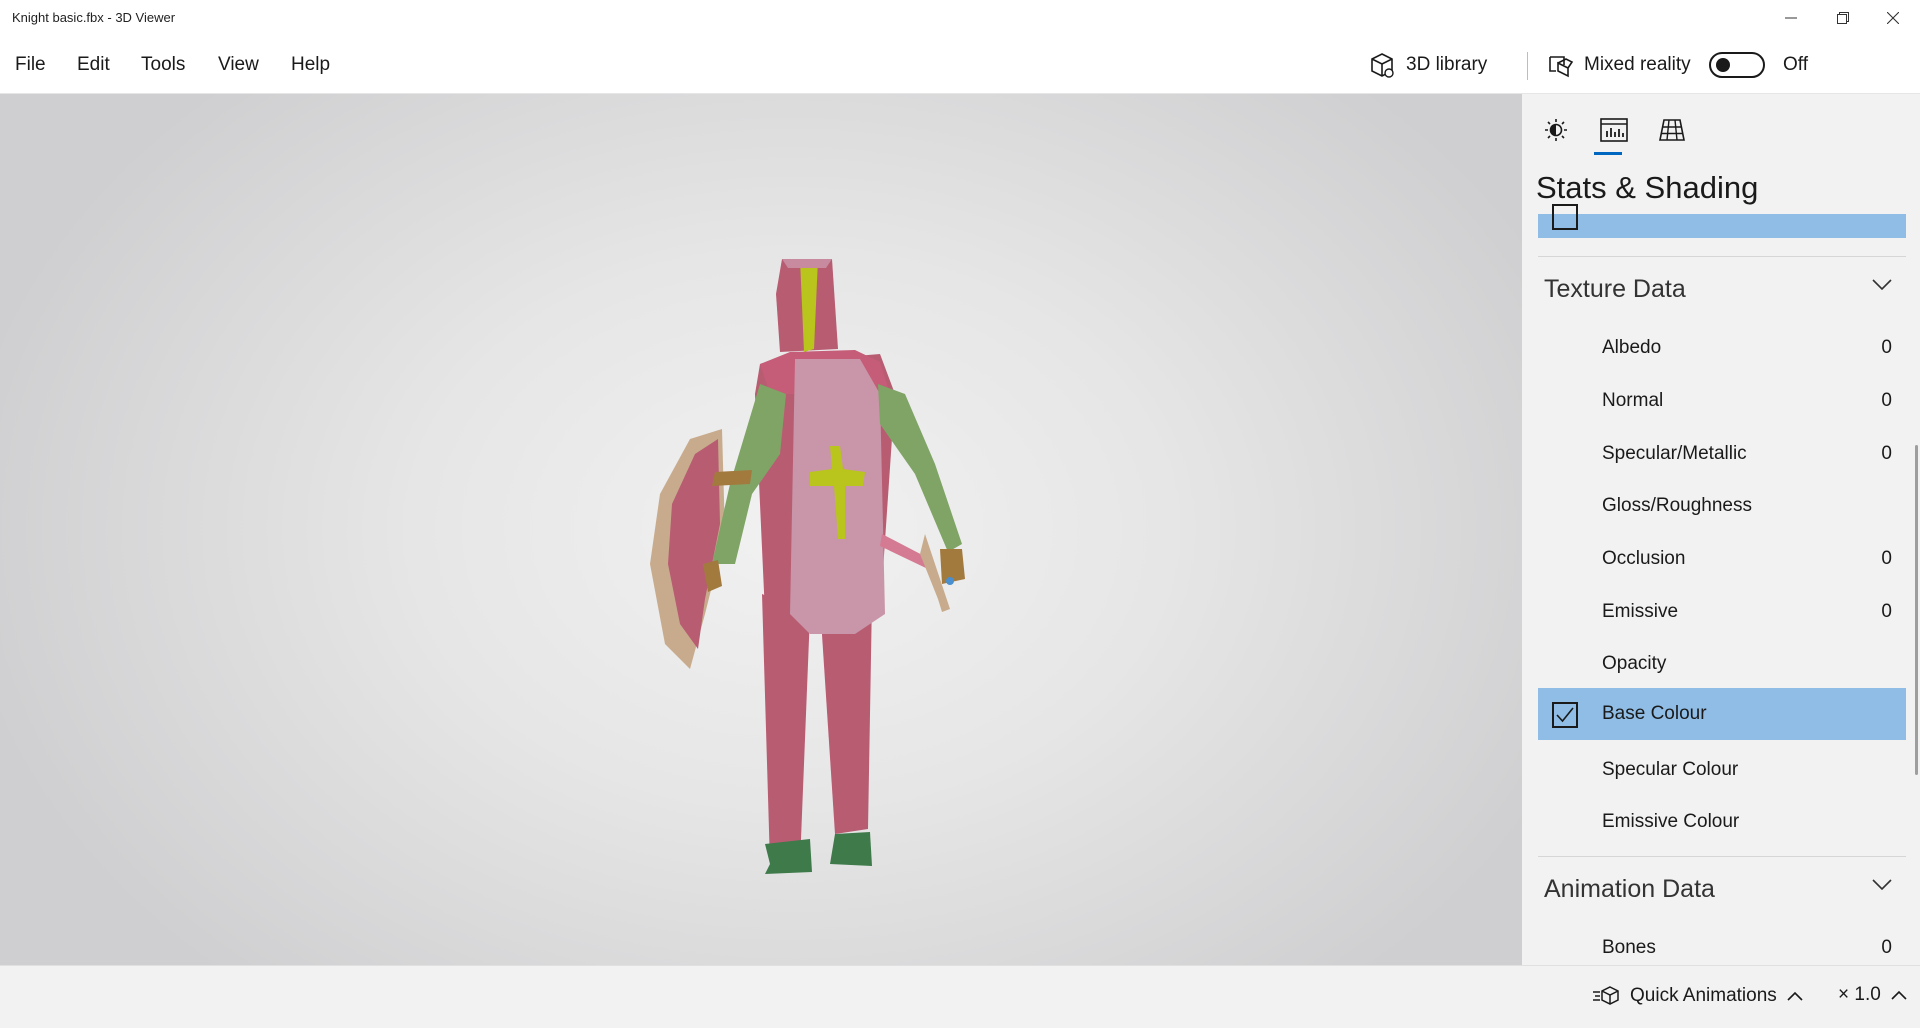 Image resolution: width=1920 pixels, height=1028 pixels. I want to click on window-title: Knight basic.fbx - 3D Viewer, so click(94, 17).